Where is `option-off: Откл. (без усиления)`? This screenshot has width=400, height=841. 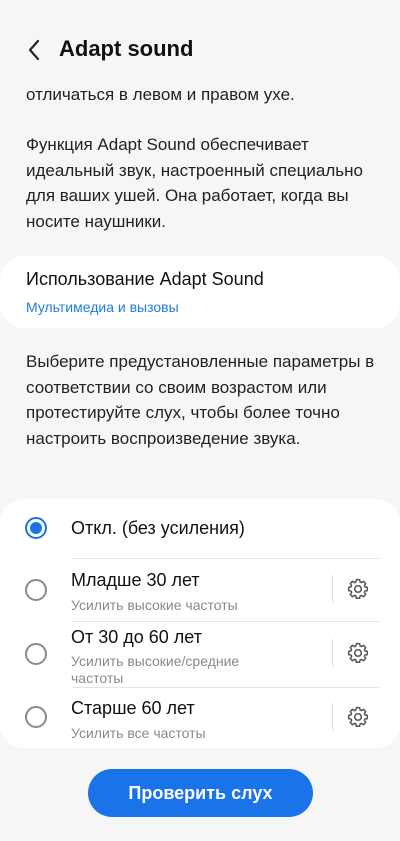 option-off: Откл. (без усиления) is located at coordinates (200, 528).